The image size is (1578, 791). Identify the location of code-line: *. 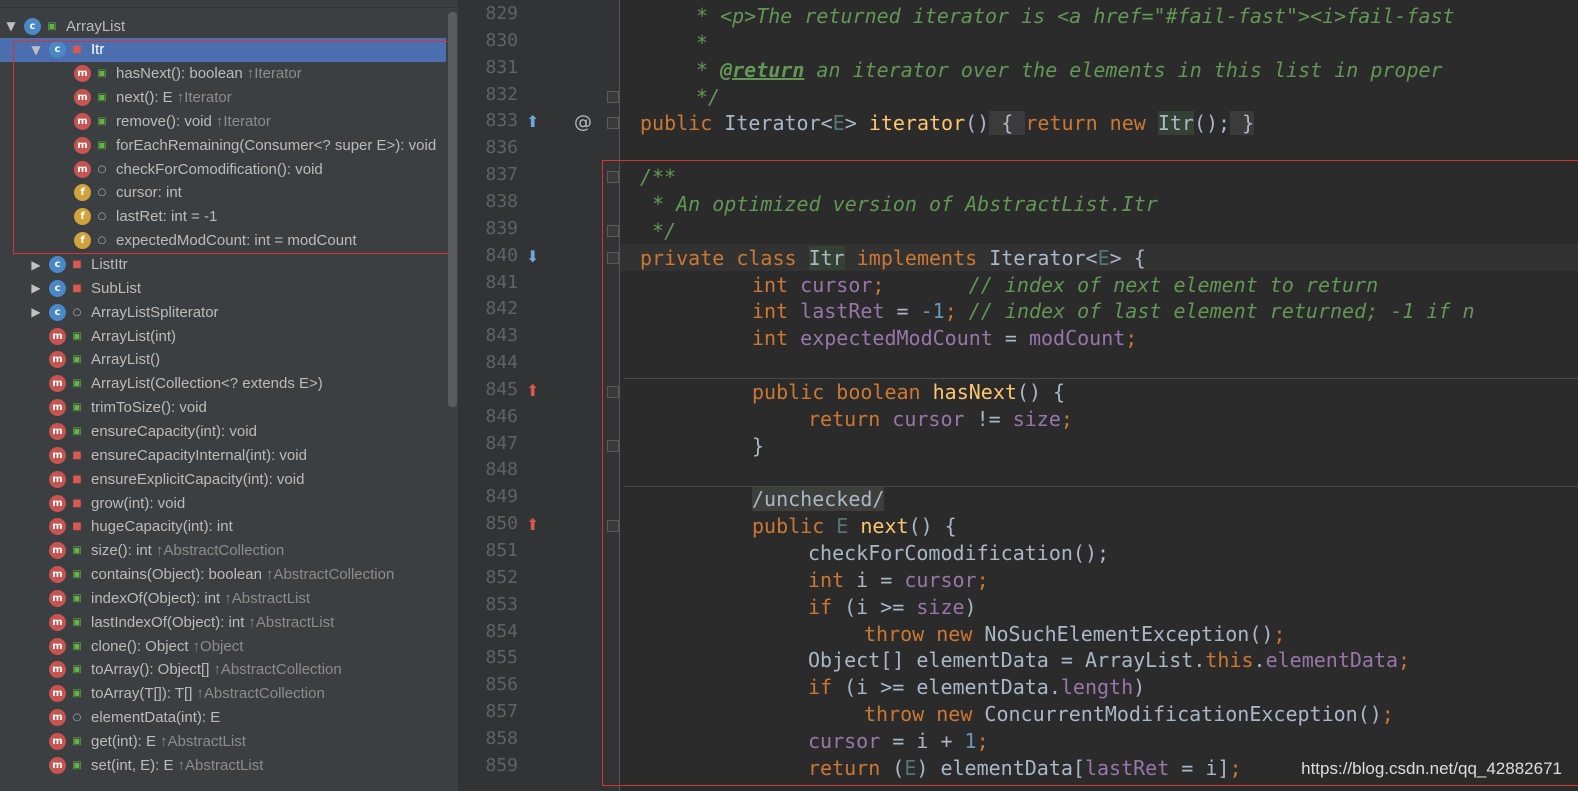
(702, 43).